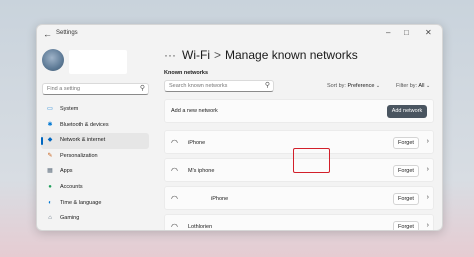  I want to click on window-title: Settings, so click(67, 33).